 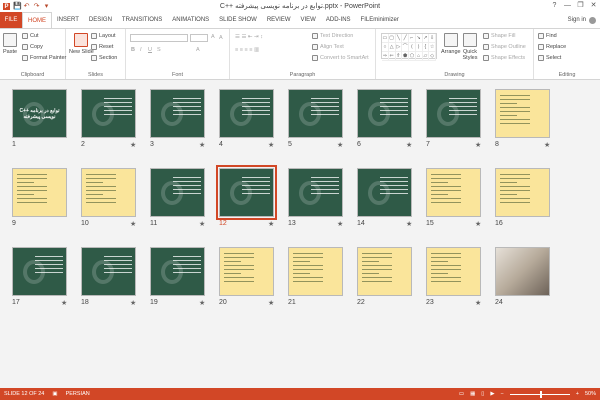 What do you see at coordinates (332, 36) in the screenshot?
I see `text-direction-button: Text Direction` at bounding box center [332, 36].